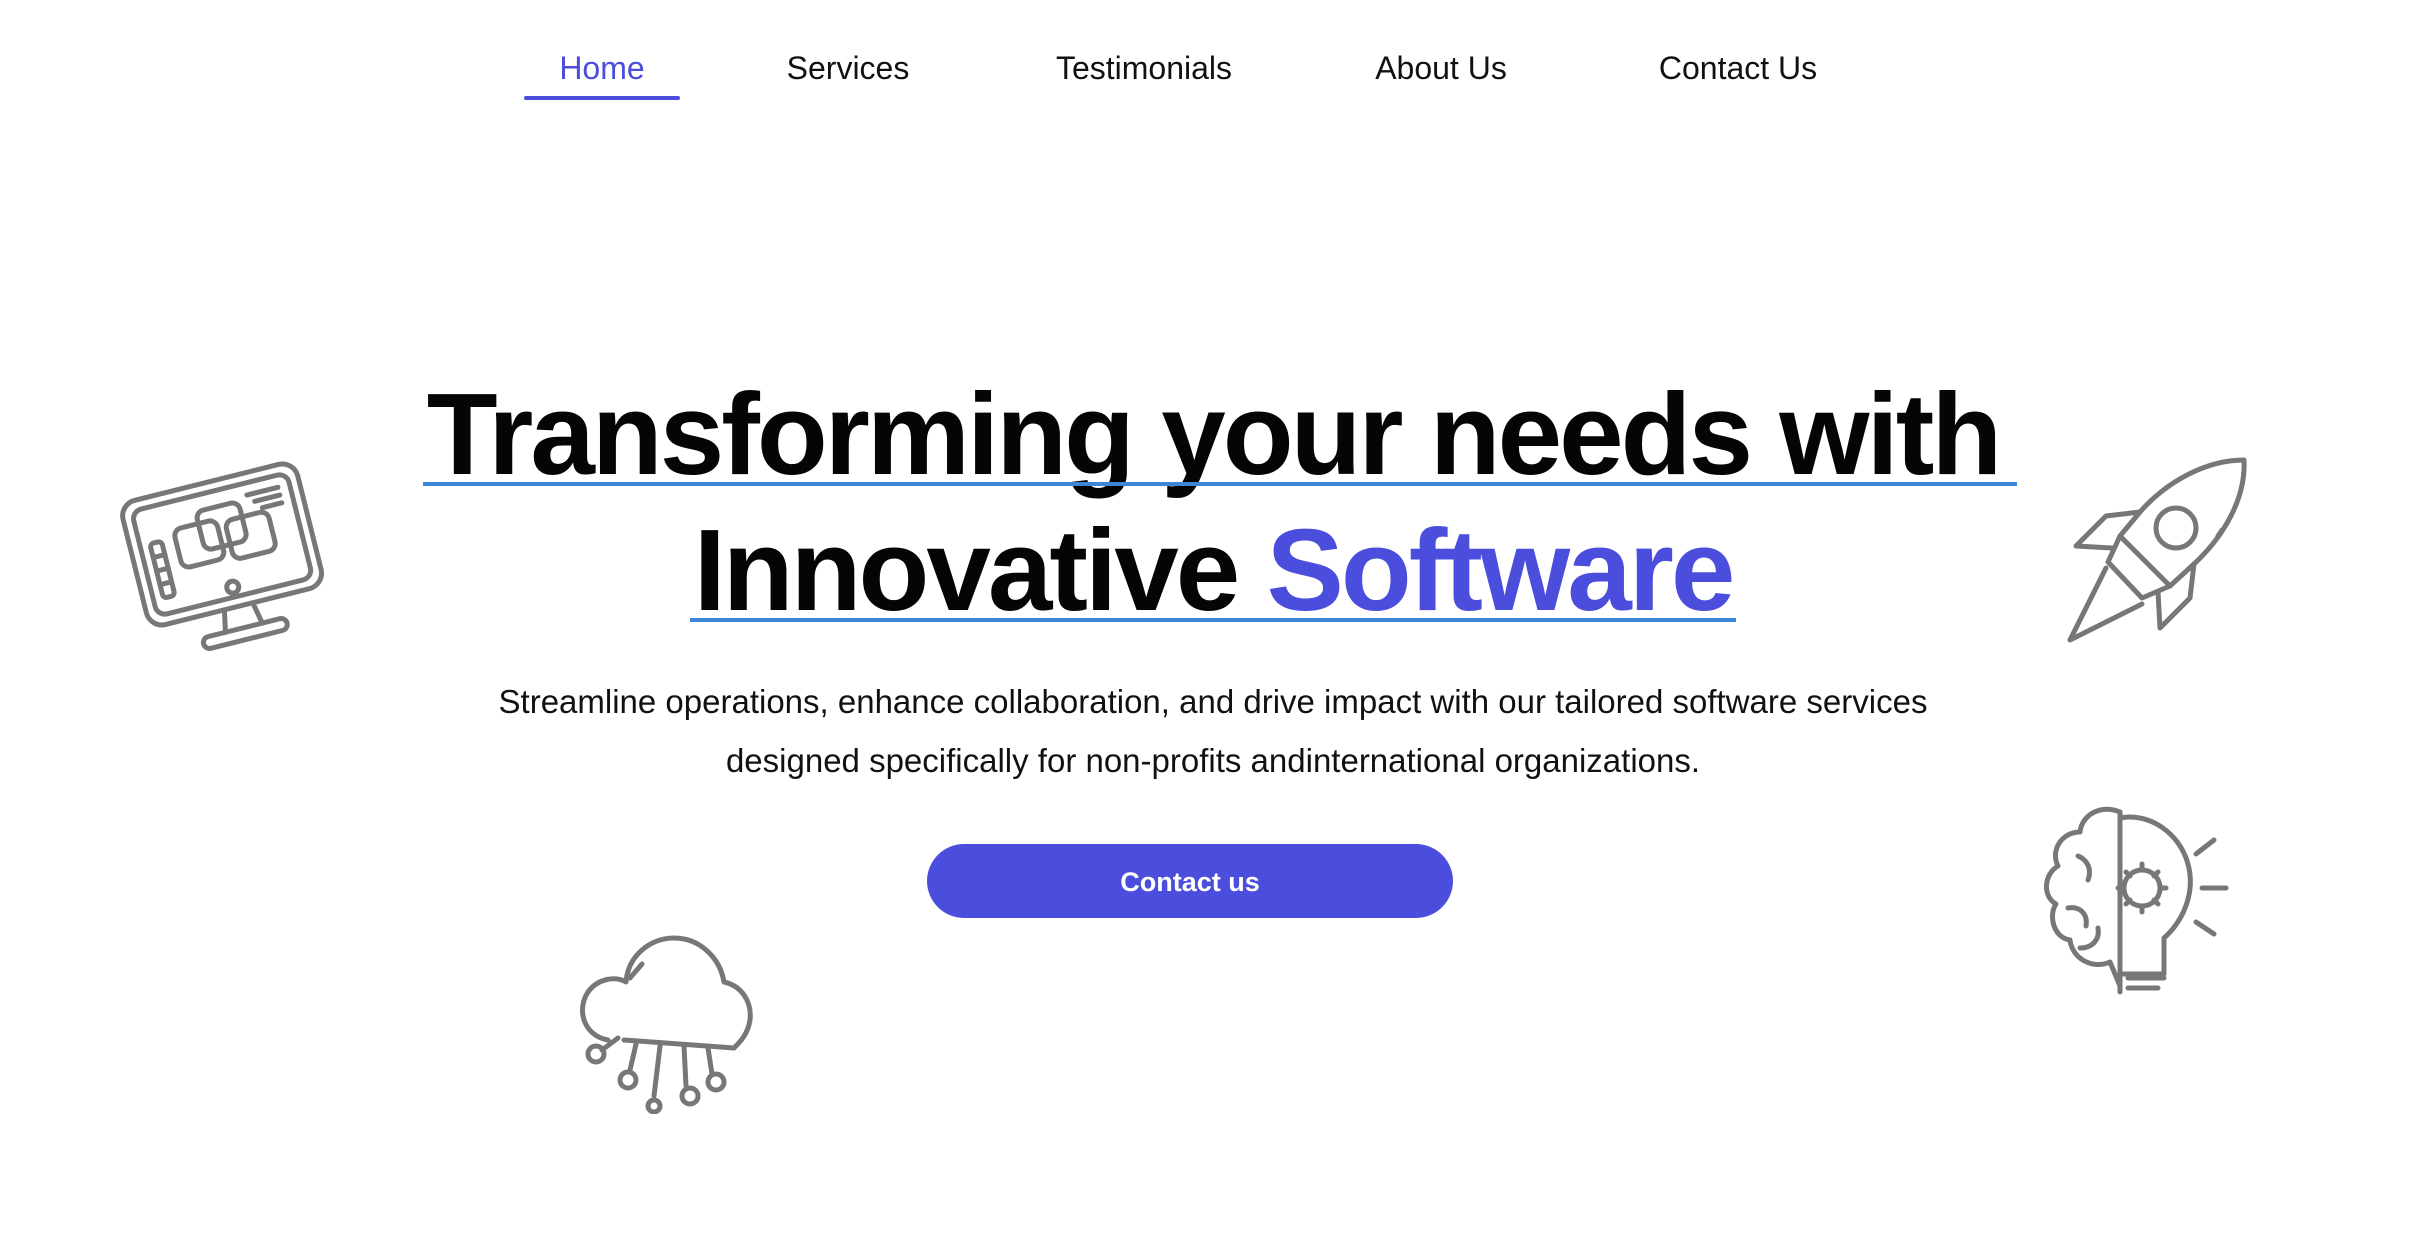 The height and width of the screenshot is (1248, 2426). I want to click on rocket-icon, so click(2158, 550).